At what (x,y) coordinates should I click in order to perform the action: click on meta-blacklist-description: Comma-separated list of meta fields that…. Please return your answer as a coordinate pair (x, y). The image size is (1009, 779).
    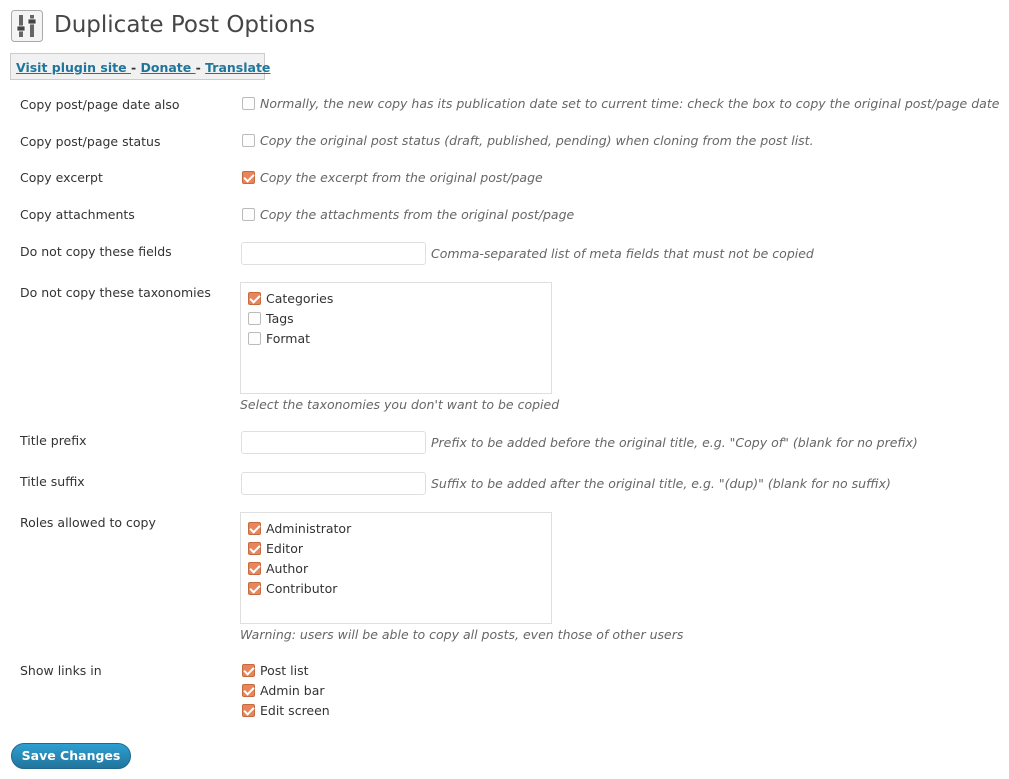
    Looking at the image, I should click on (622, 253).